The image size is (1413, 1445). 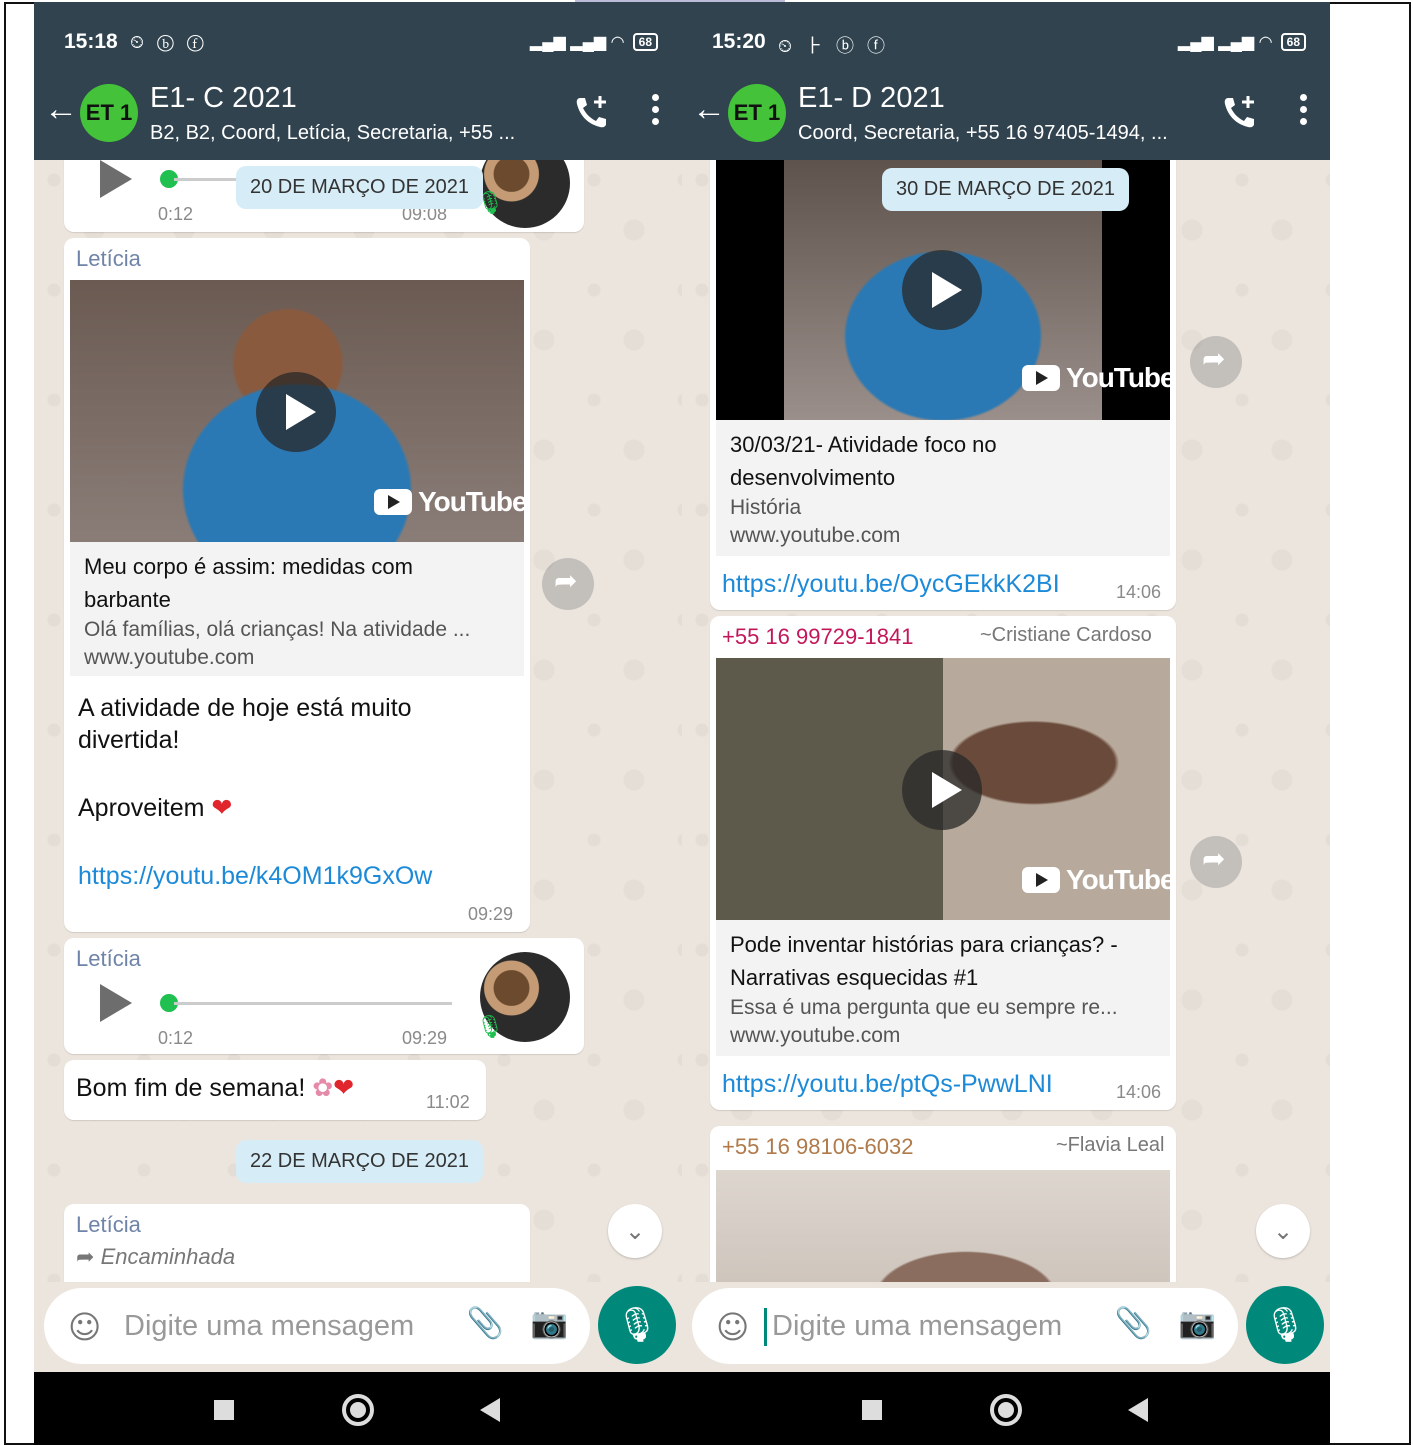 What do you see at coordinates (491, 914) in the screenshot?
I see `message-time: 09:29` at bounding box center [491, 914].